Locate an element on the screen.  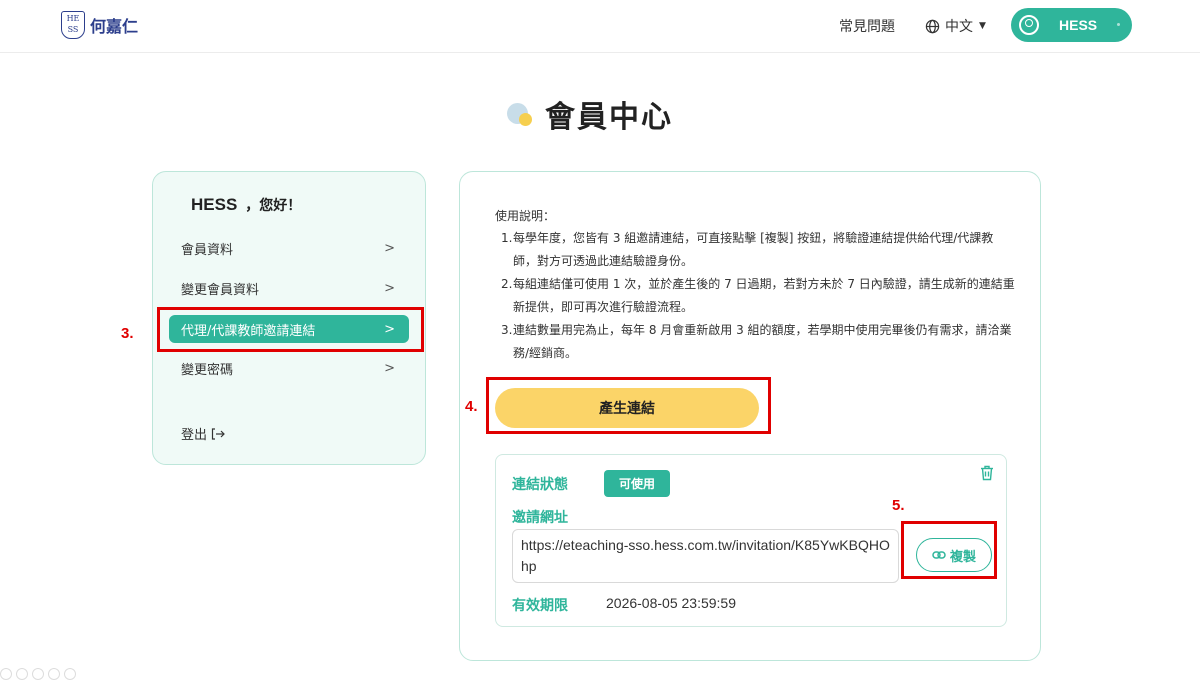
user-icon is located at coordinates (1029, 25).